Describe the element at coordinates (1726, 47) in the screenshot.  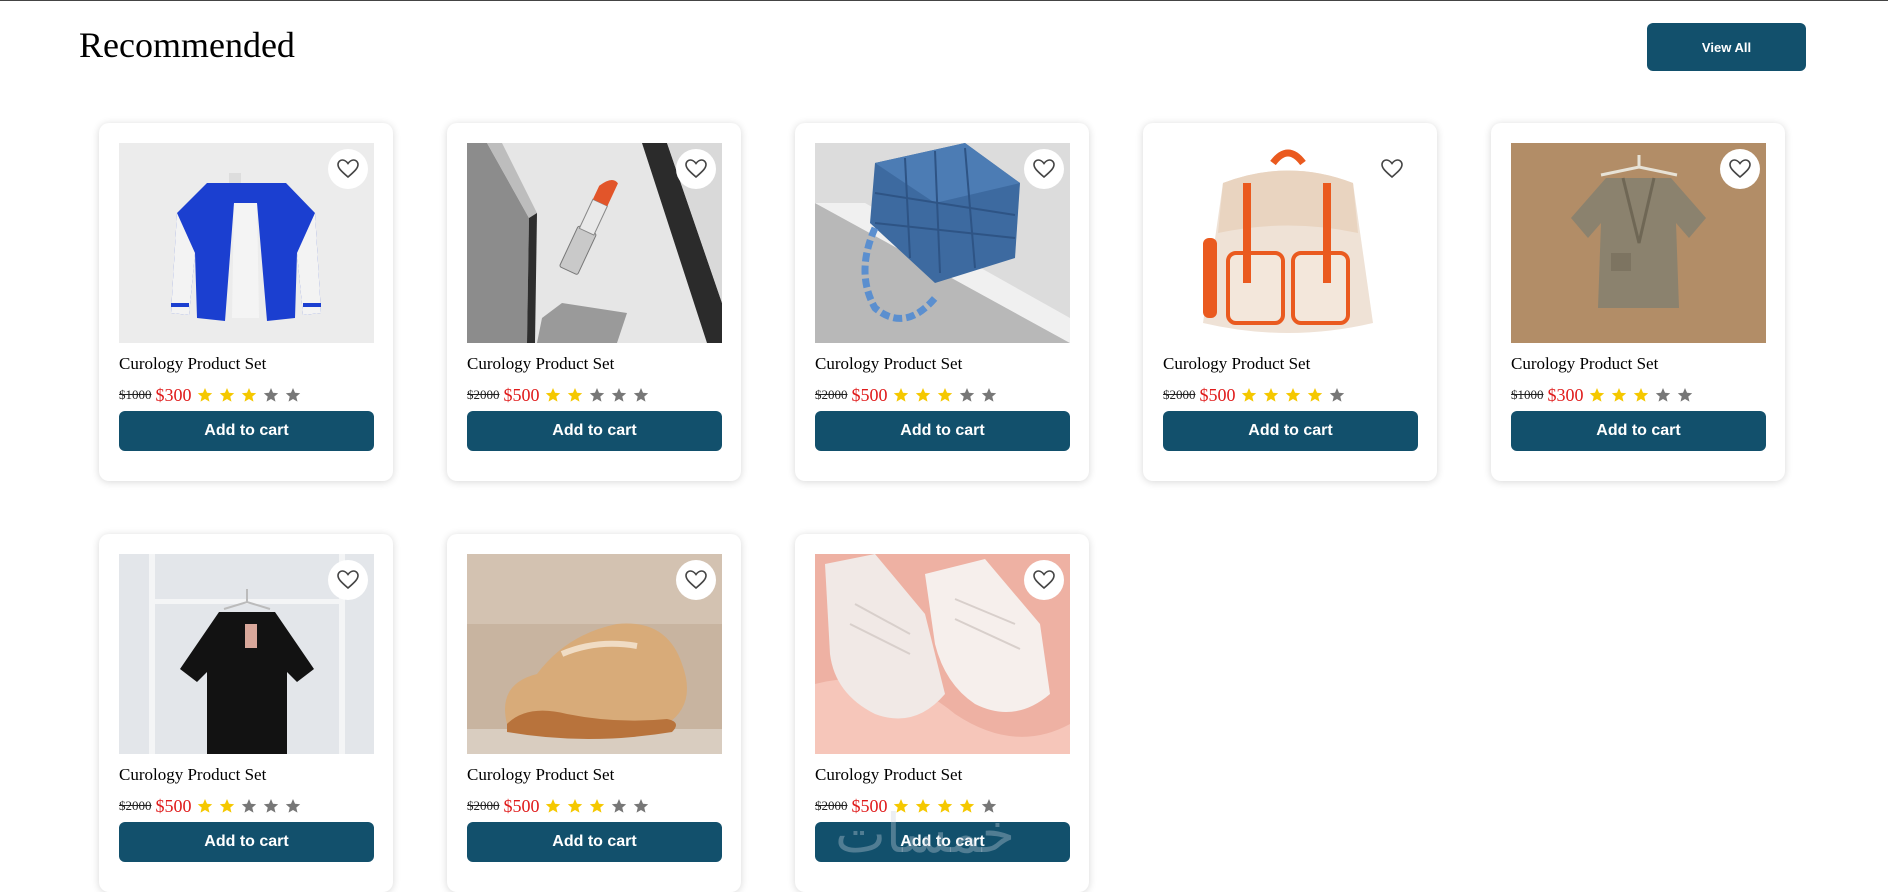
I see `view-all-button: View All` at that location.